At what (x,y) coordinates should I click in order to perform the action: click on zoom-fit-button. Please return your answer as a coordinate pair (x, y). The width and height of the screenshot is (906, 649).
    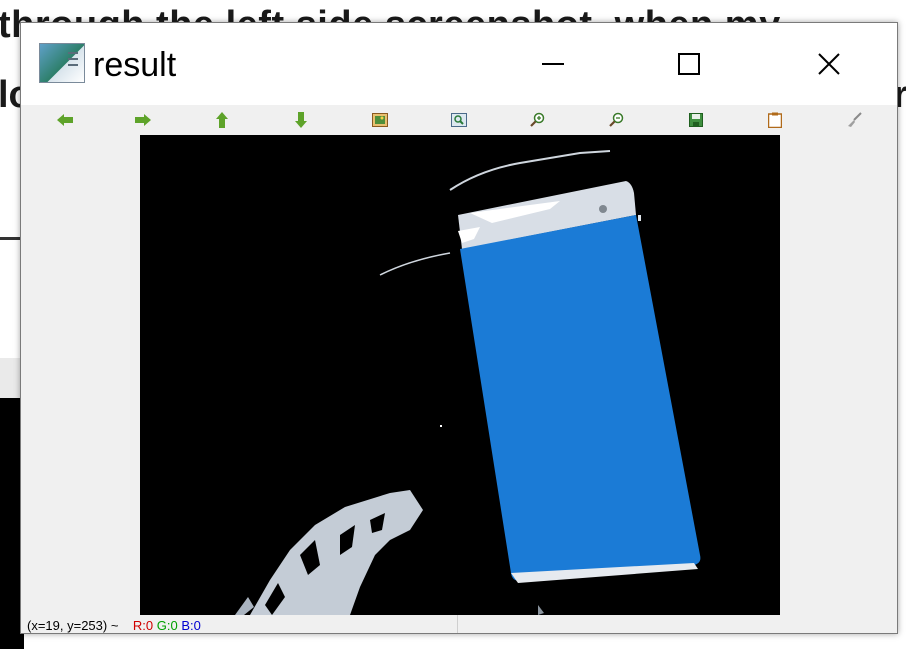
    Looking at the image, I should click on (380, 120).